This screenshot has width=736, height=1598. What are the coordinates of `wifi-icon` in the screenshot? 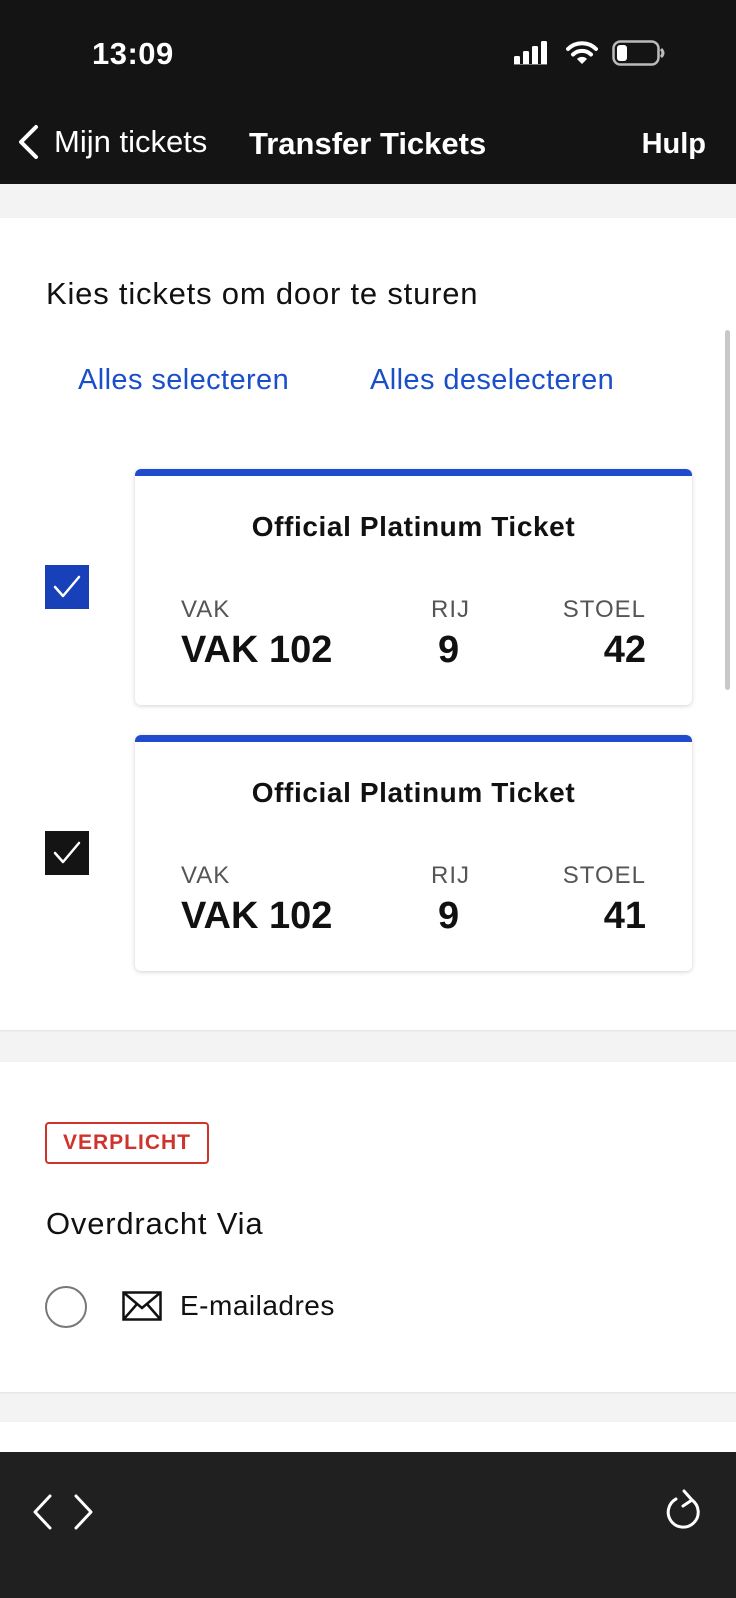 It's located at (582, 52).